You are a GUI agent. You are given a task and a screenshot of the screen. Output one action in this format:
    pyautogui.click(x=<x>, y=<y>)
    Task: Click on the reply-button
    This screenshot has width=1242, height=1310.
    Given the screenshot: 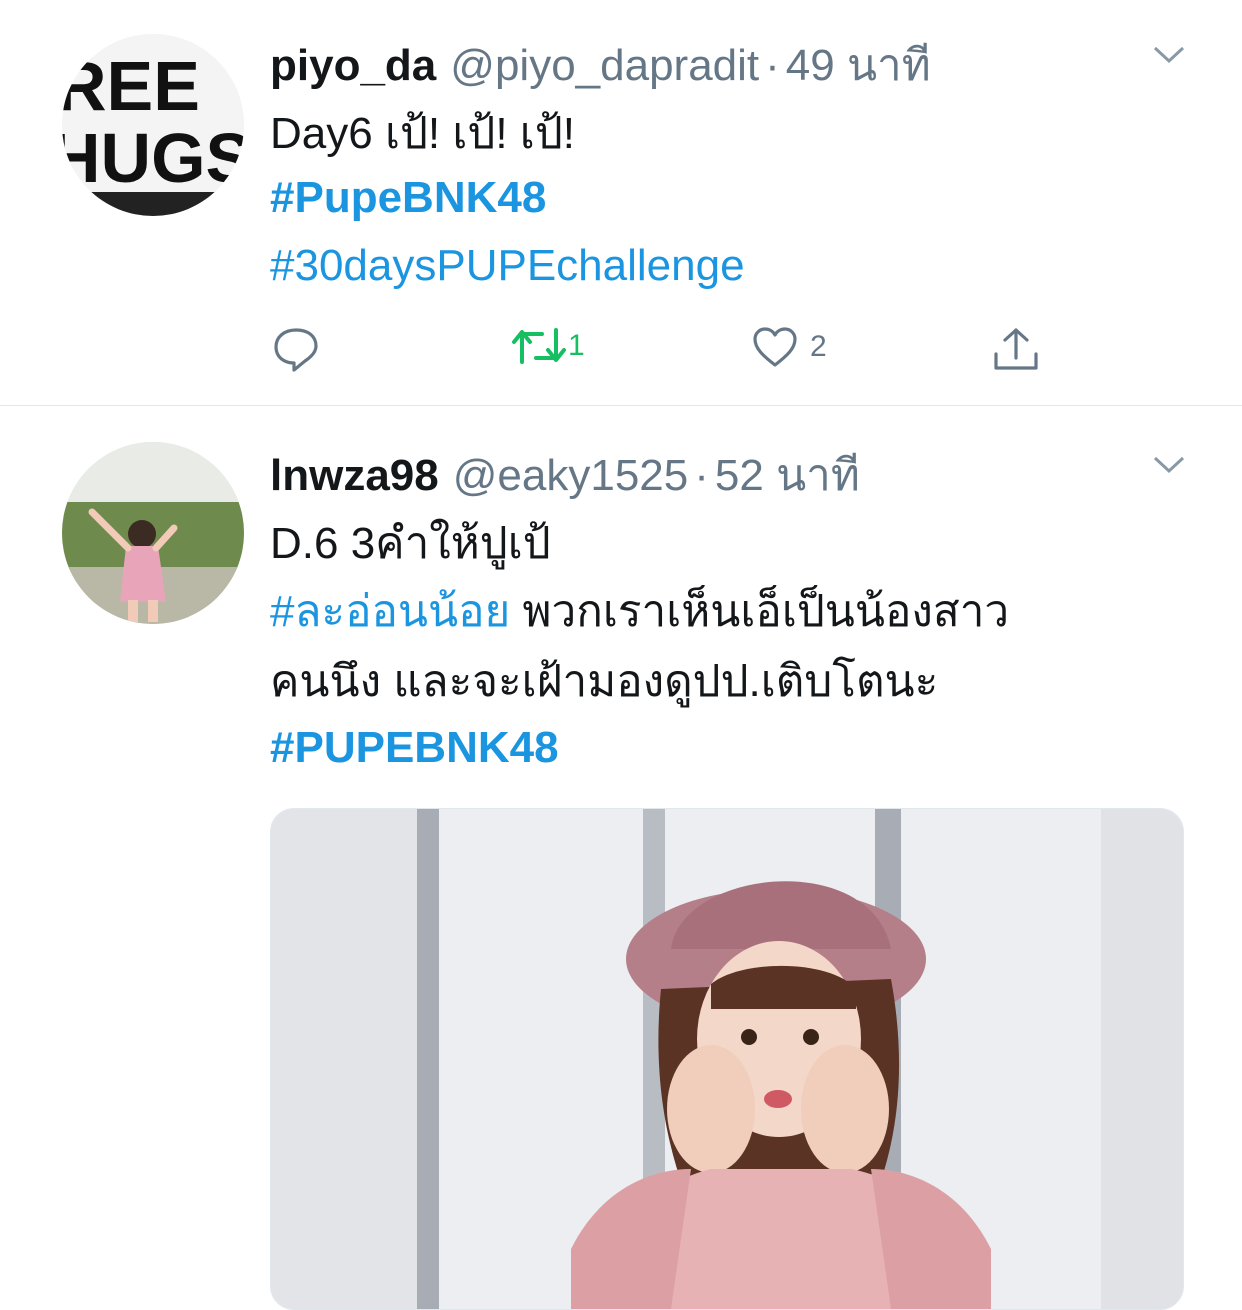 What is the action you would take?
    pyautogui.click(x=296, y=349)
    